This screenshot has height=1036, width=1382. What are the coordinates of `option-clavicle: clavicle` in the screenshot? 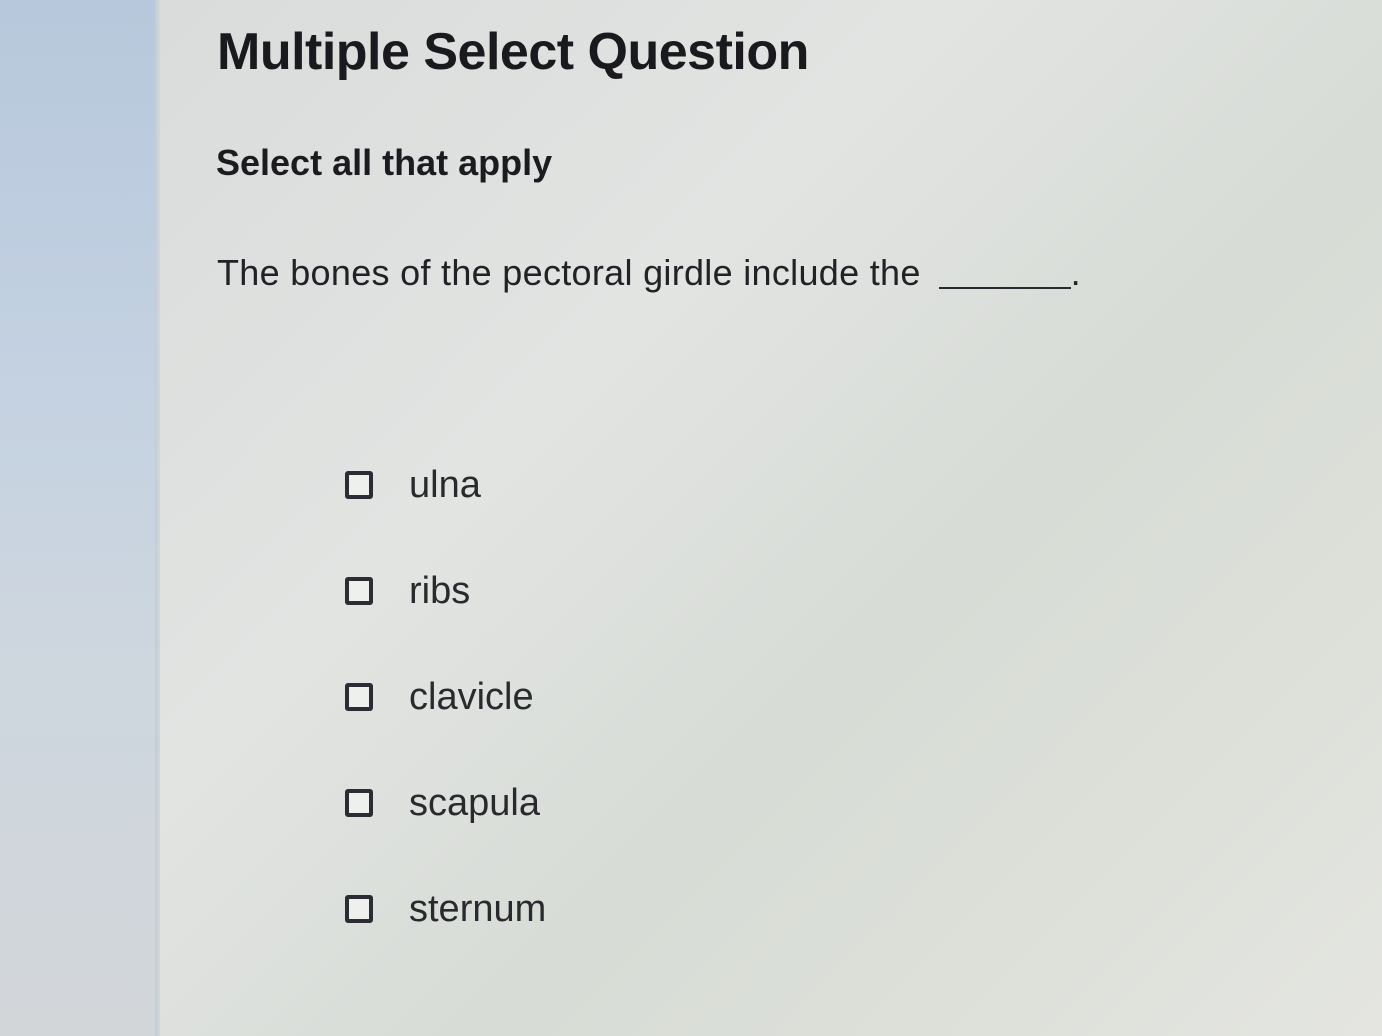 It's located at (545, 697).